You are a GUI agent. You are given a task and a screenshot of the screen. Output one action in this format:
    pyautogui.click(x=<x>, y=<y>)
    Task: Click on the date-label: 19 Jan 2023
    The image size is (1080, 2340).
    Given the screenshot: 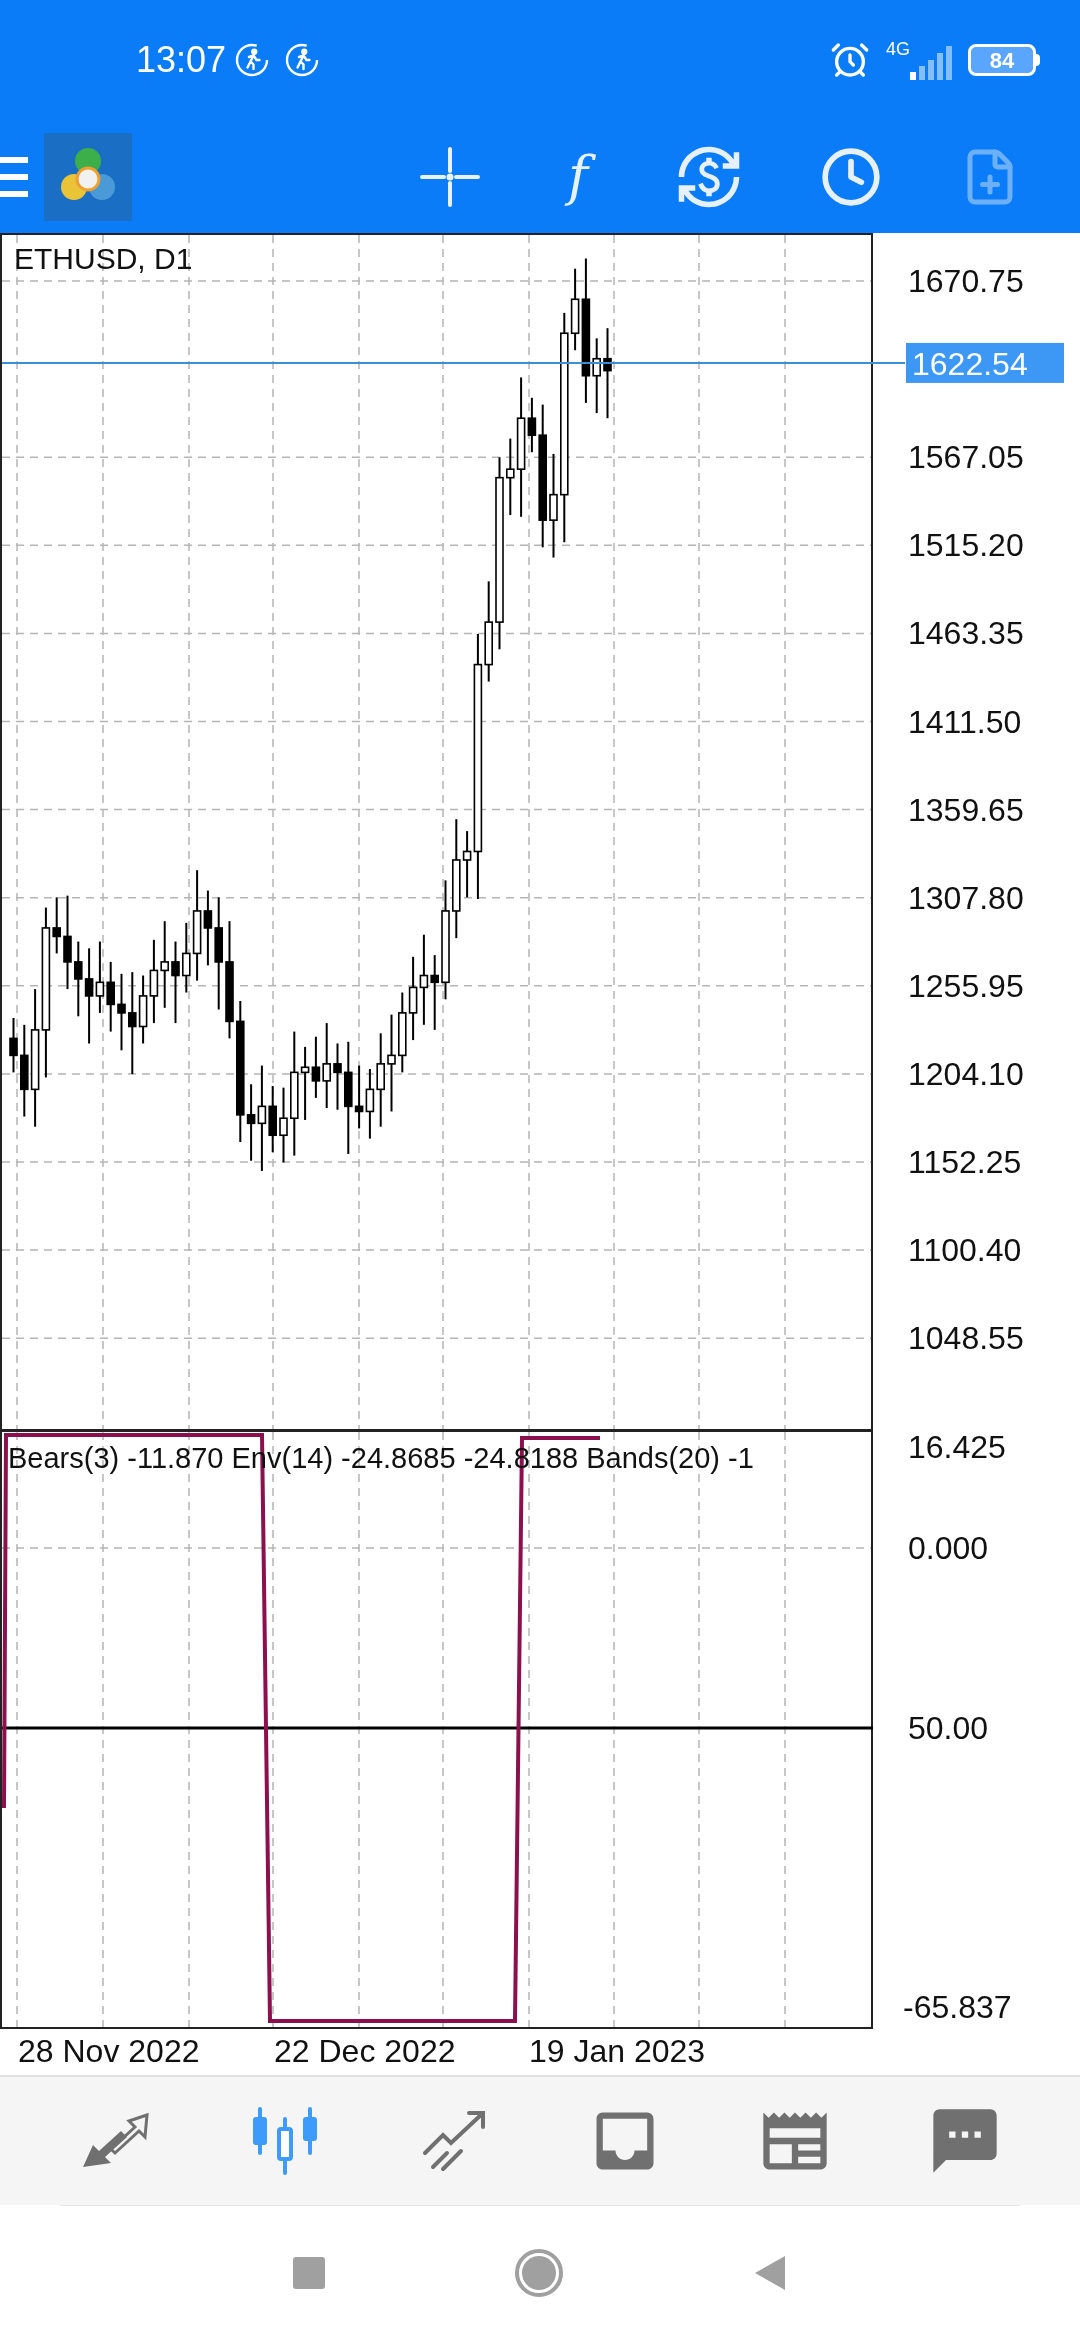 What is the action you would take?
    pyautogui.click(x=617, y=2051)
    